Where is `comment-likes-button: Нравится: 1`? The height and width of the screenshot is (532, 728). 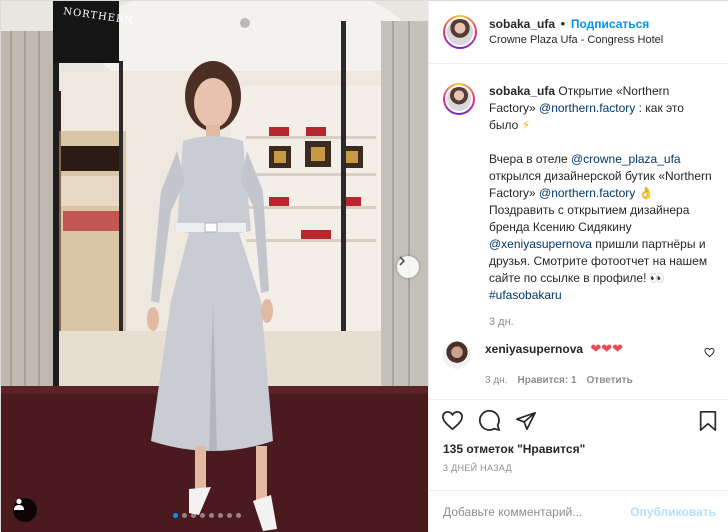
comment-likes-button: Нравится: 1 is located at coordinates (546, 380).